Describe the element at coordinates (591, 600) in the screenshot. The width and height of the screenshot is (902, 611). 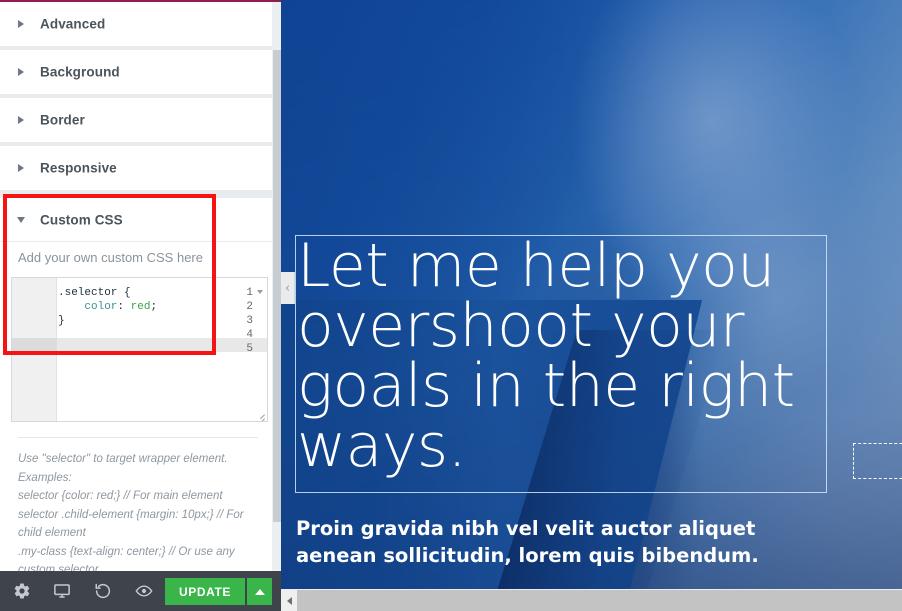
I see `preview-horizontal-scrollbar` at that location.